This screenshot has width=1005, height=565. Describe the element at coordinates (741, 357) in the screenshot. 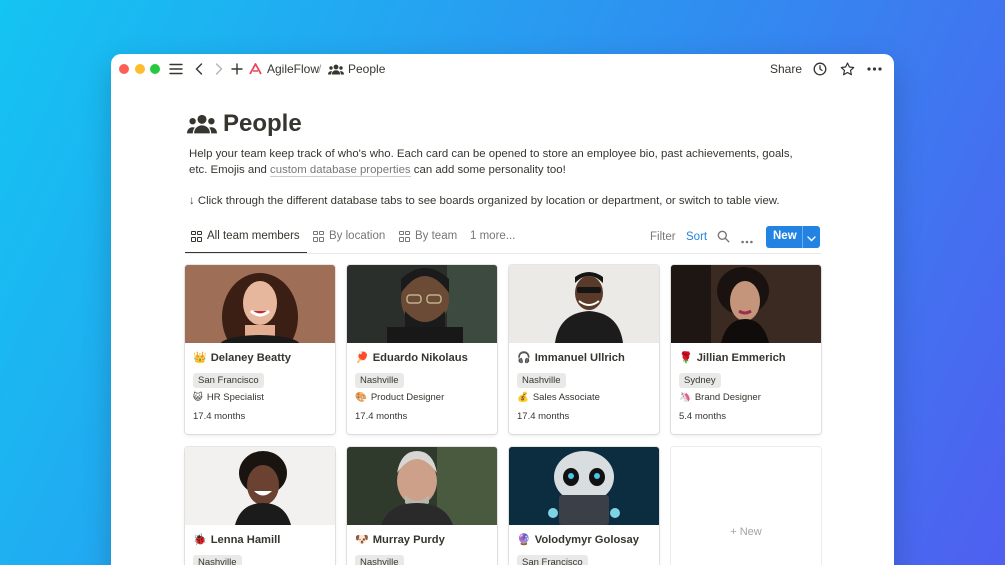

I see `person-name-text: Jillian Emmerich` at that location.